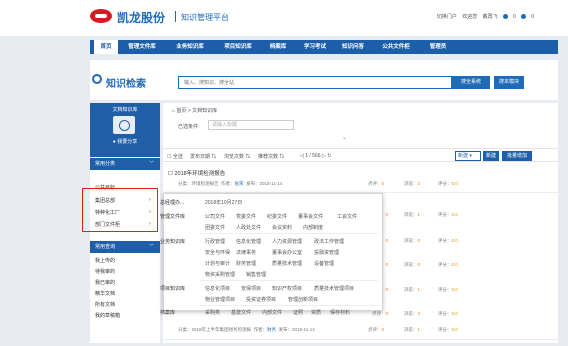 Image resolution: width=568 pixels, height=346 pixels. I want to click on query-pending-review: 待我审的, so click(105, 271).